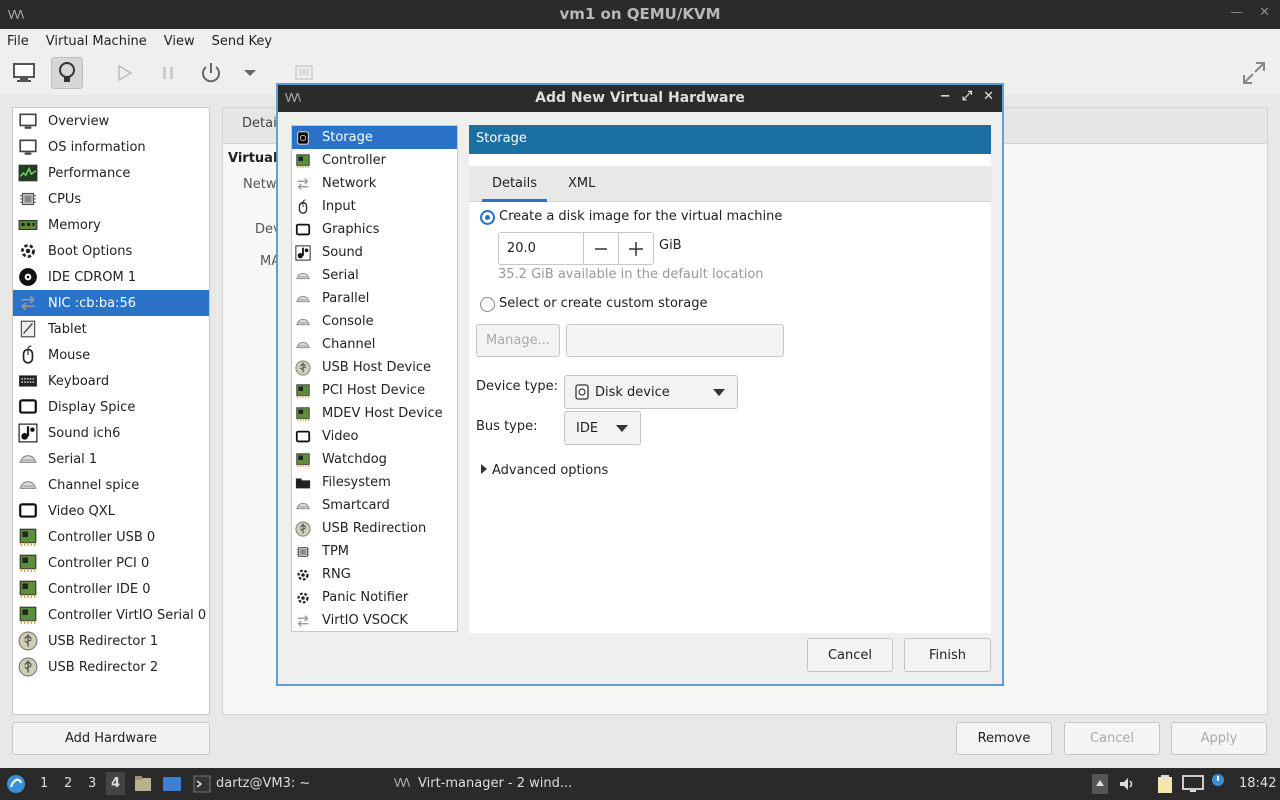  I want to click on desktop-icon, so click(172, 784).